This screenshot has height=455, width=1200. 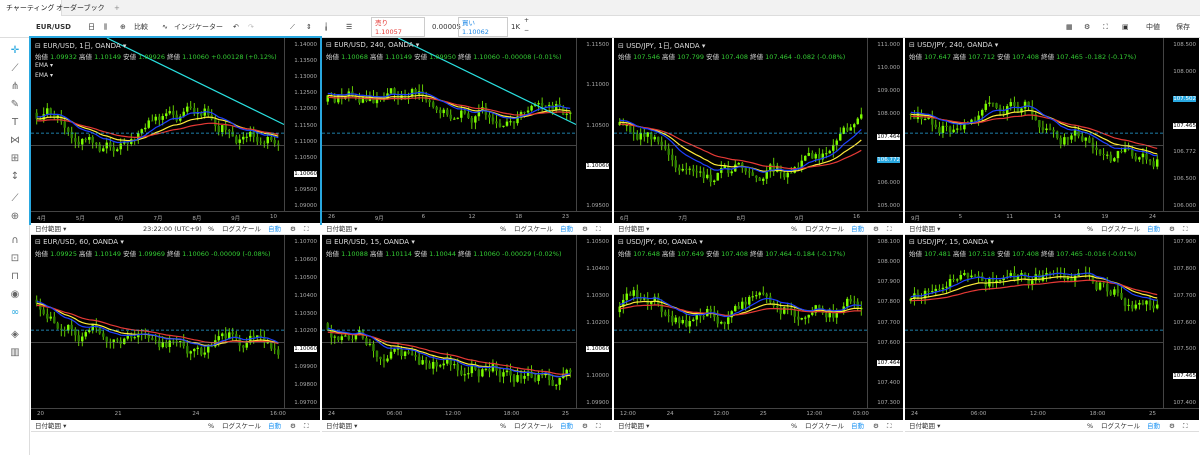 What do you see at coordinates (251, 27) in the screenshot?
I see `redo-icon: ↷` at bounding box center [251, 27].